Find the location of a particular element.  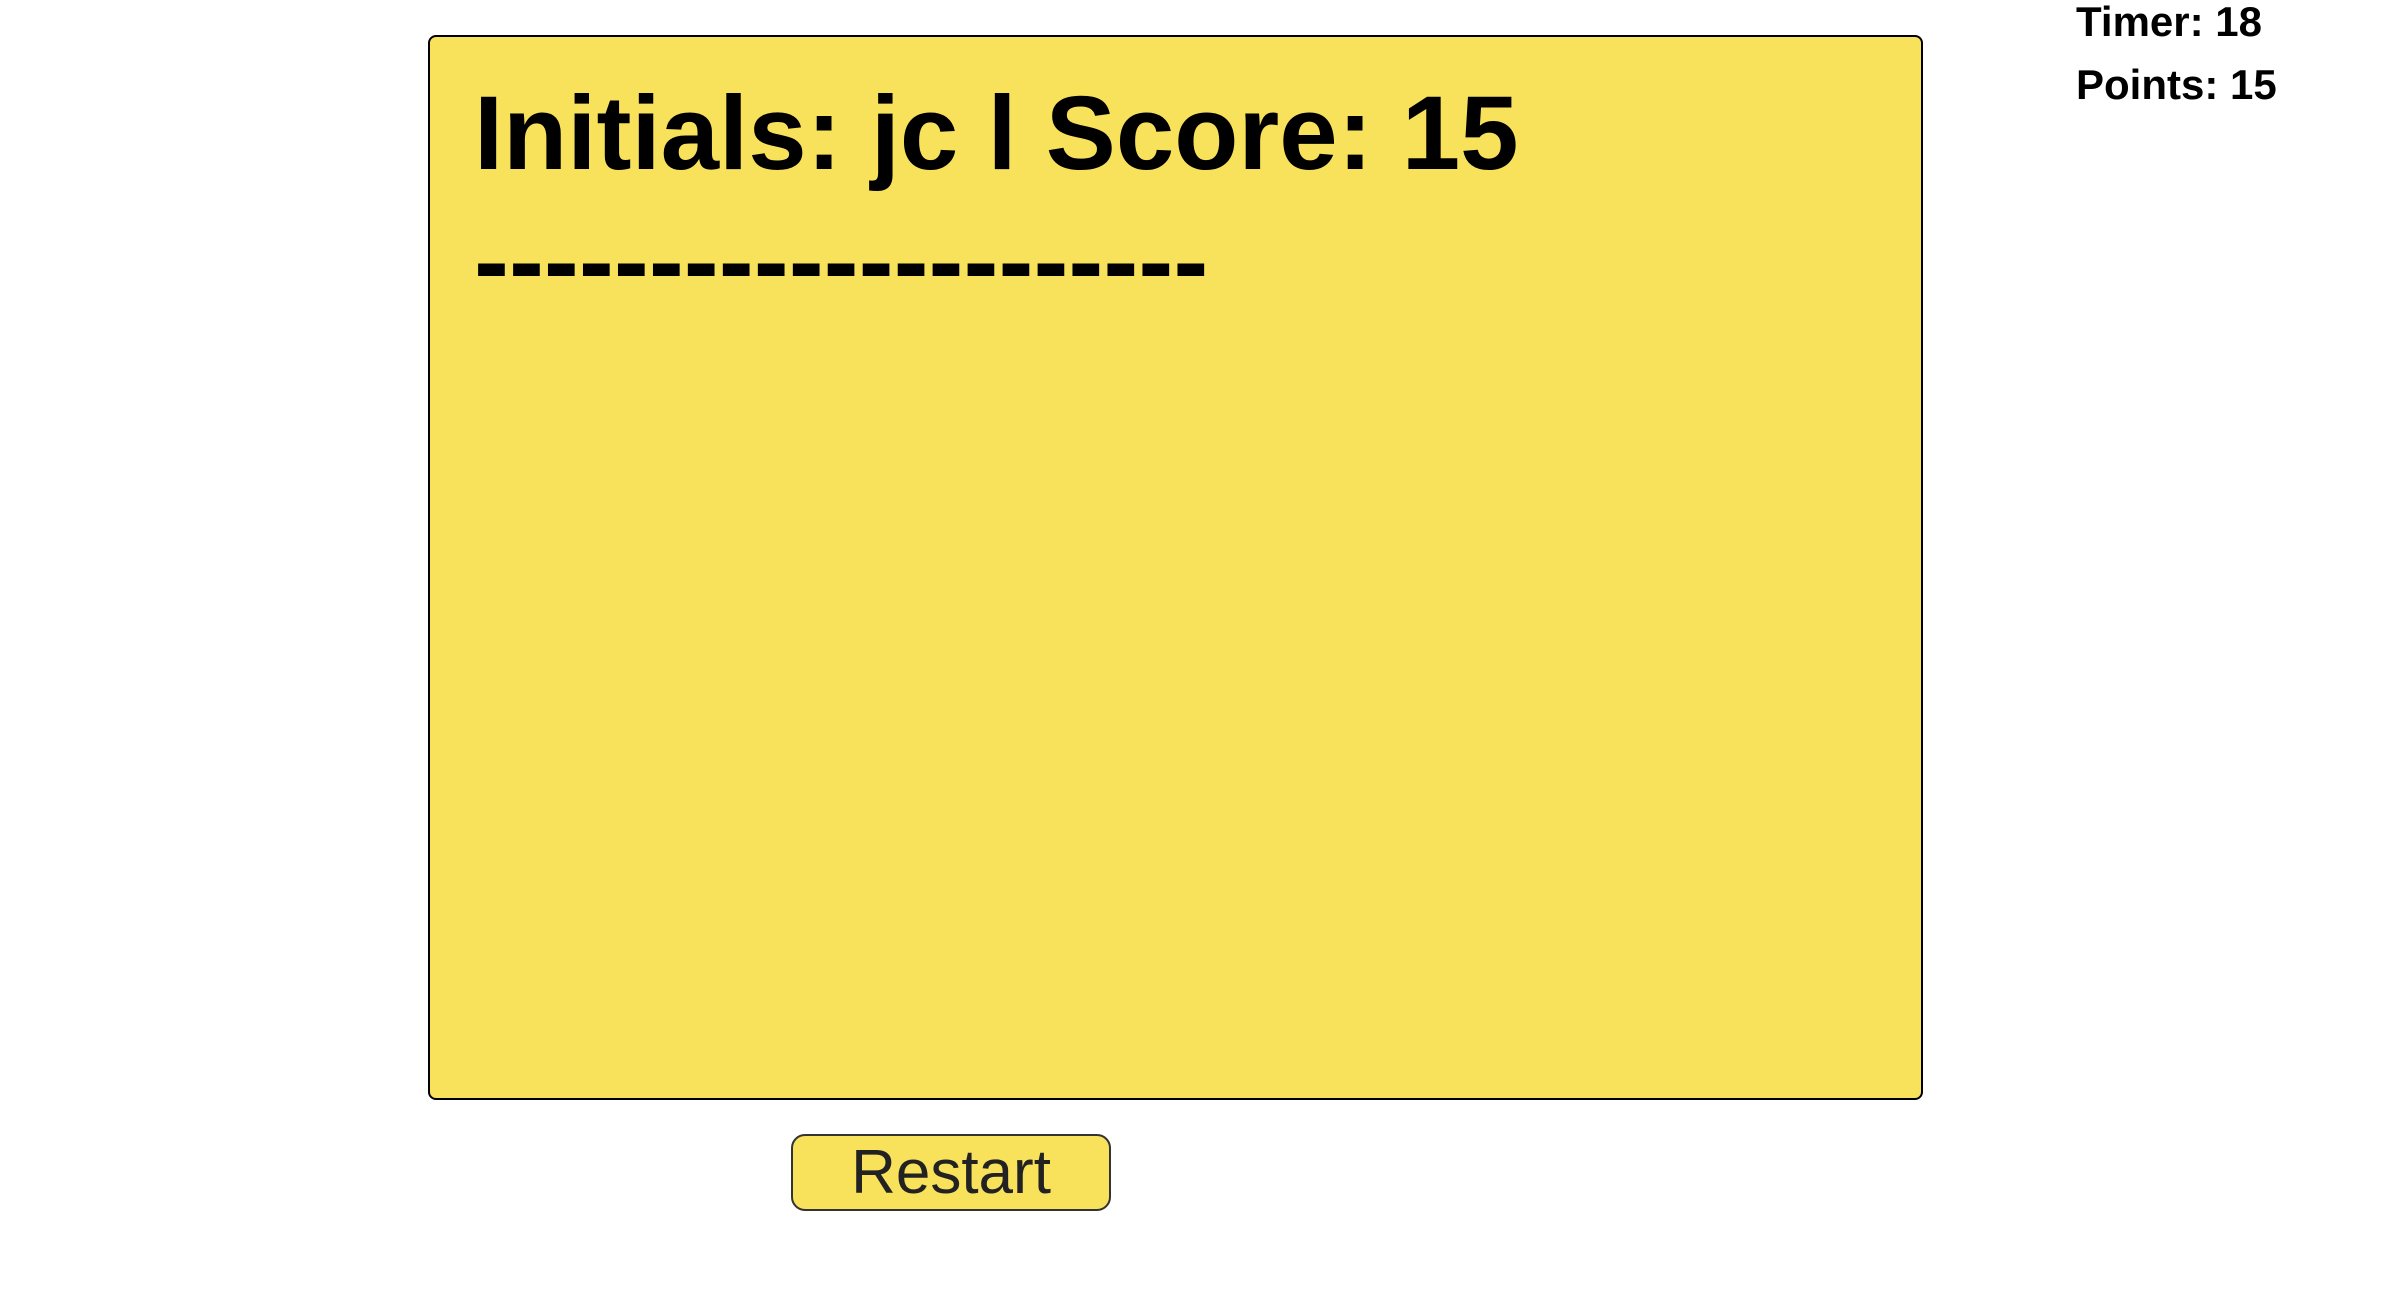

timer-readout: Timer: 18 is located at coordinates (2169, 22).